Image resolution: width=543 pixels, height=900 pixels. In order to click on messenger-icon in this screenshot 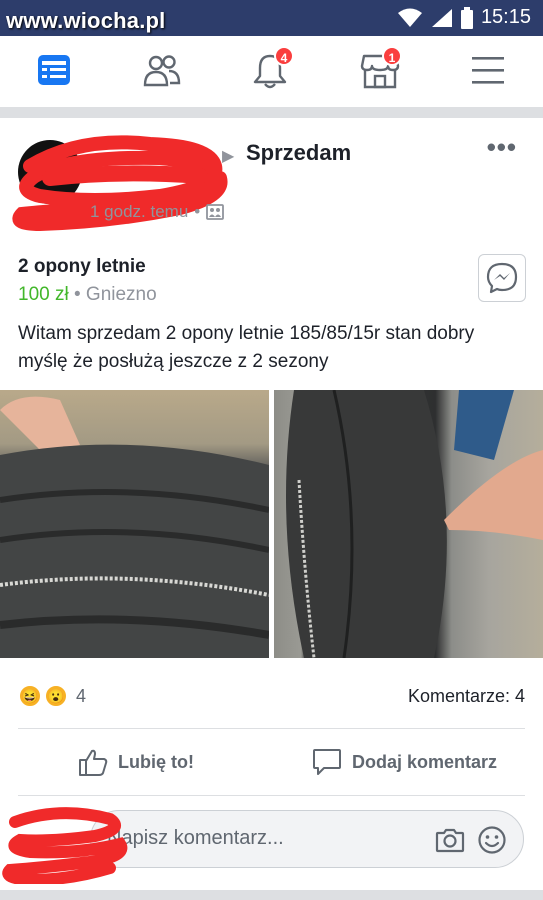, I will do `click(502, 278)`.